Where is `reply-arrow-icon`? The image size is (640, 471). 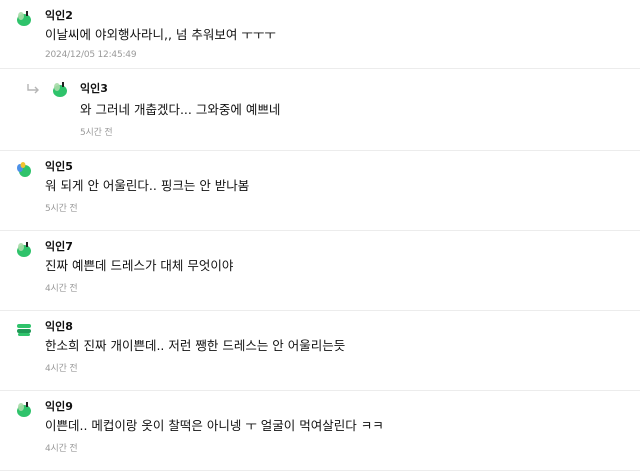 reply-arrow-icon is located at coordinates (33, 89).